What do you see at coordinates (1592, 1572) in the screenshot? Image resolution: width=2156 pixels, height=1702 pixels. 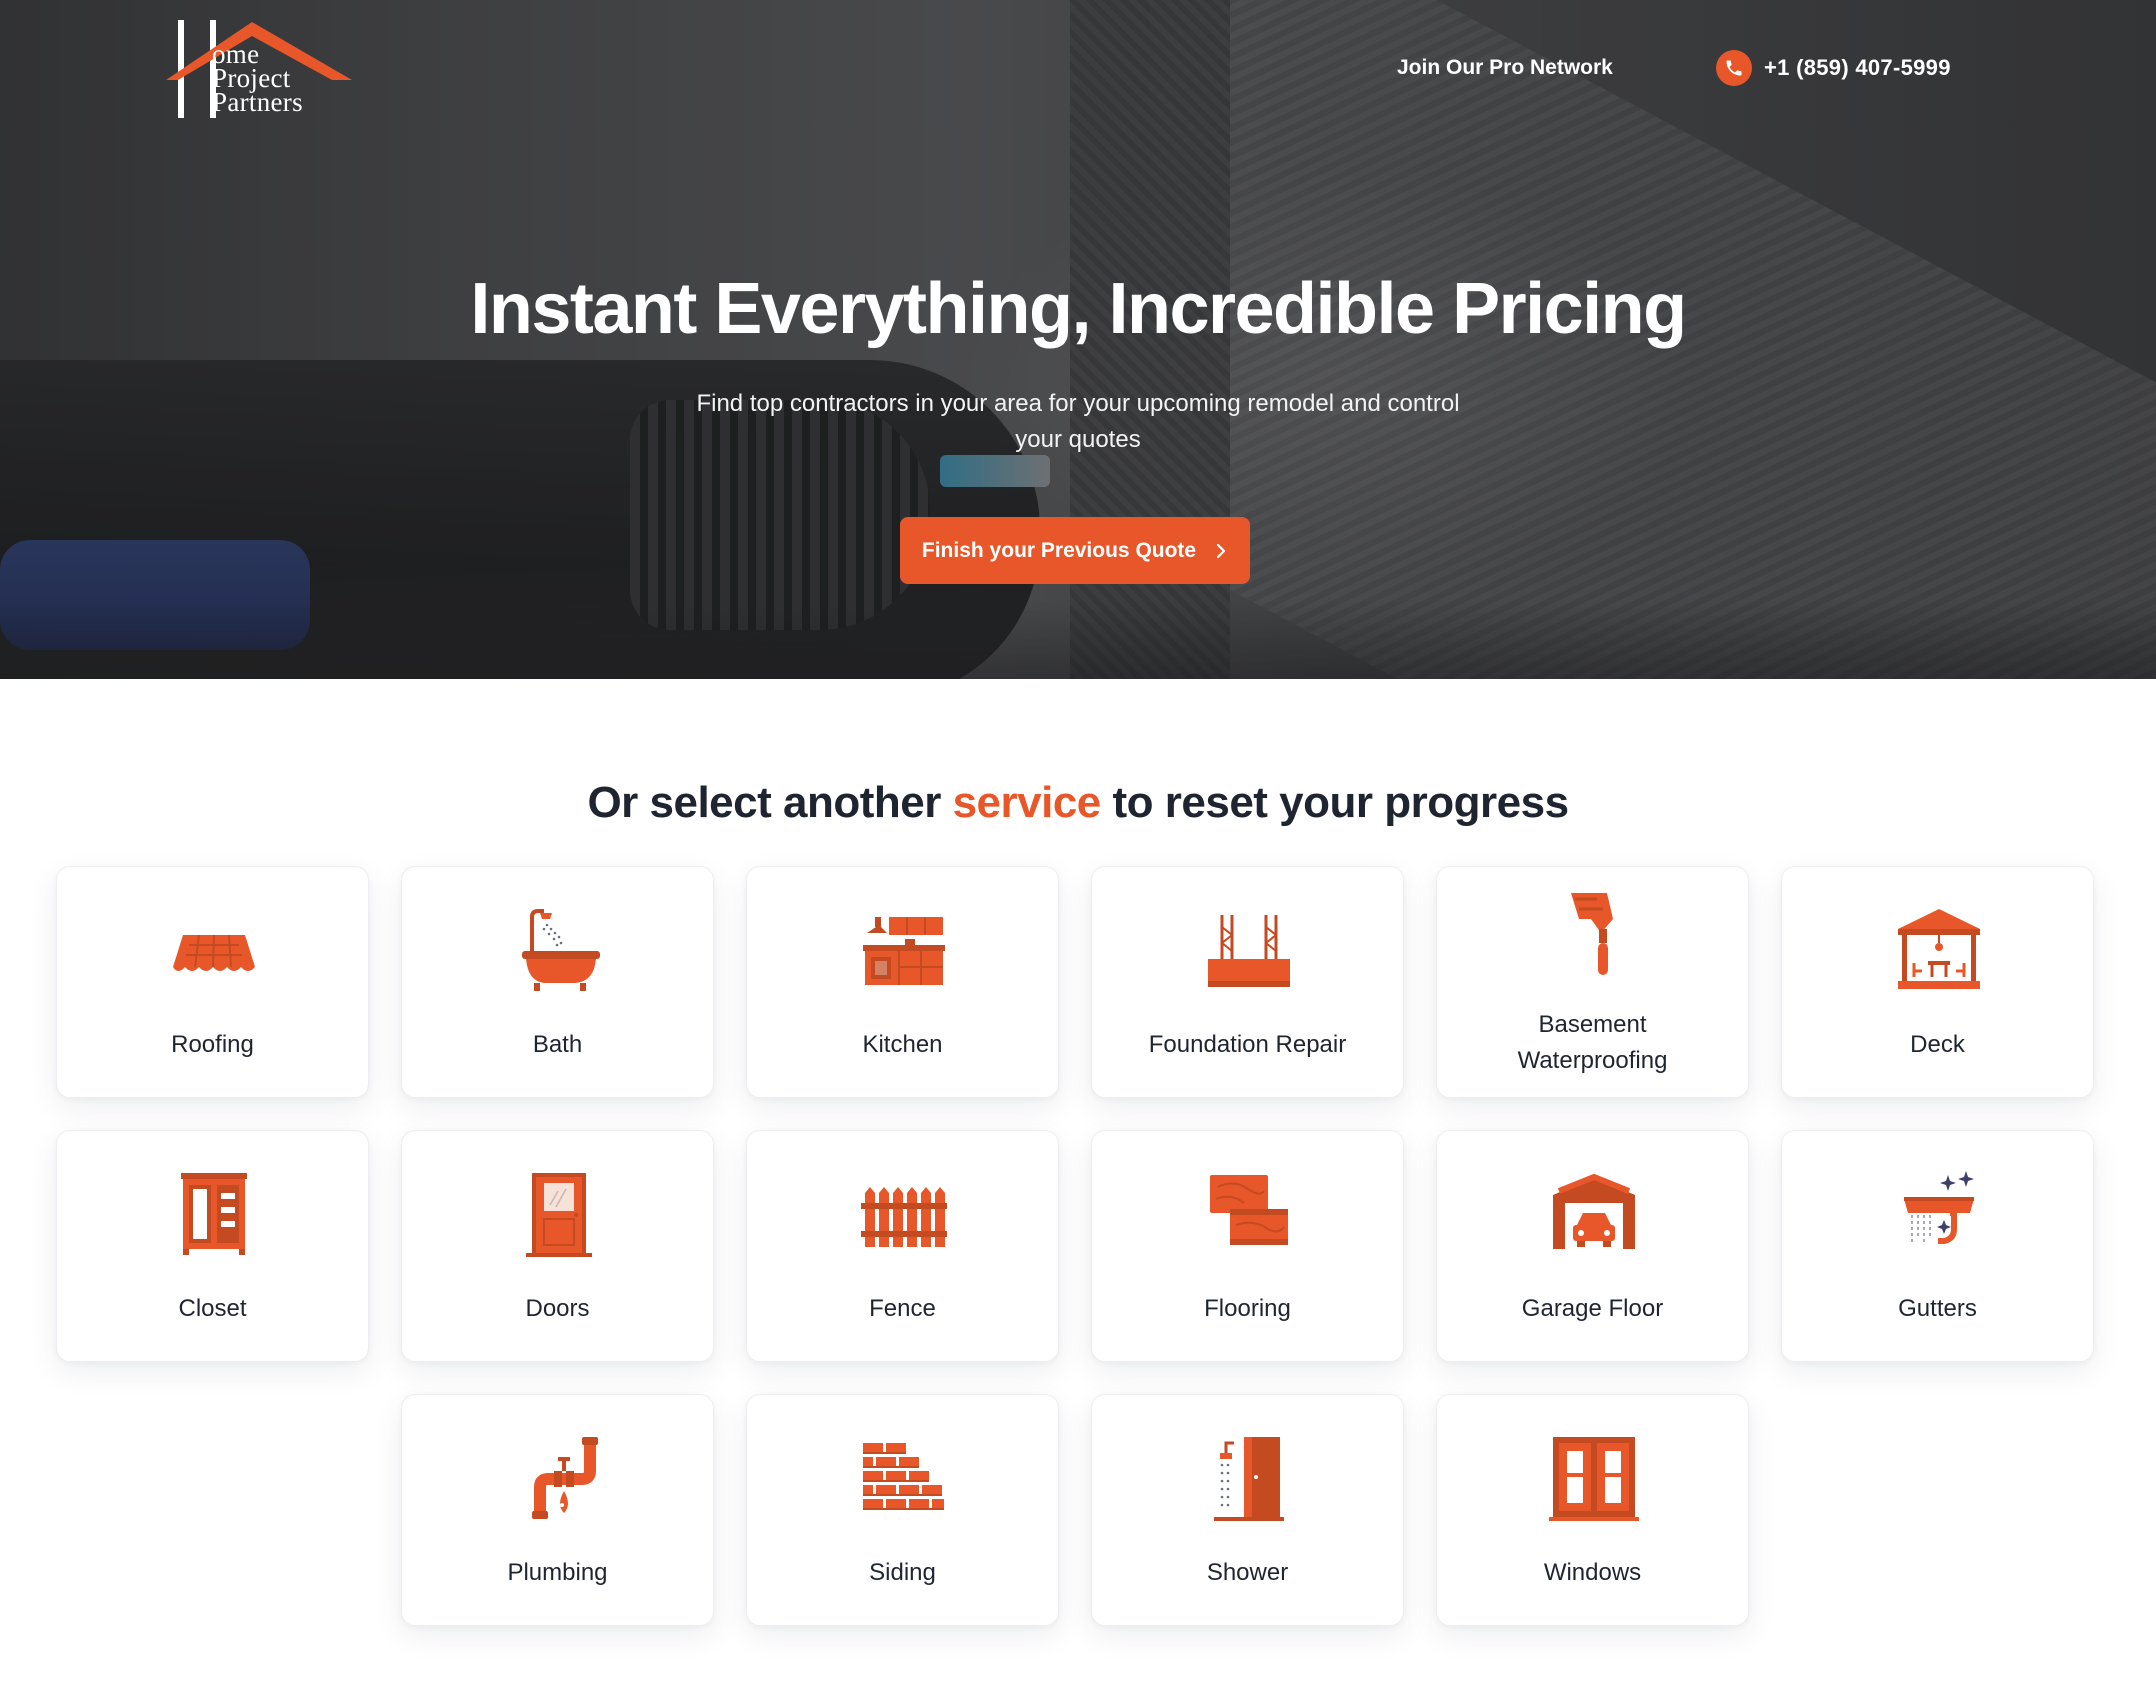 I see `service-label: Windows` at bounding box center [1592, 1572].